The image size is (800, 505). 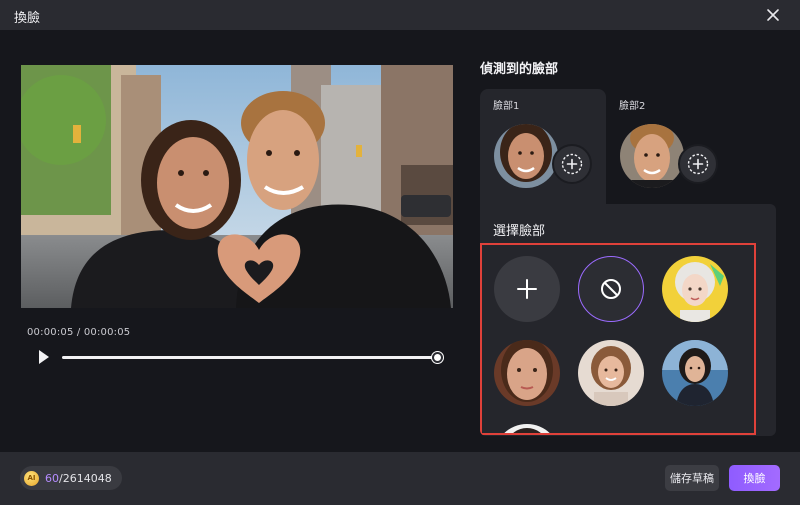 I want to click on face-tab-1: 臉部1, so click(x=543, y=146).